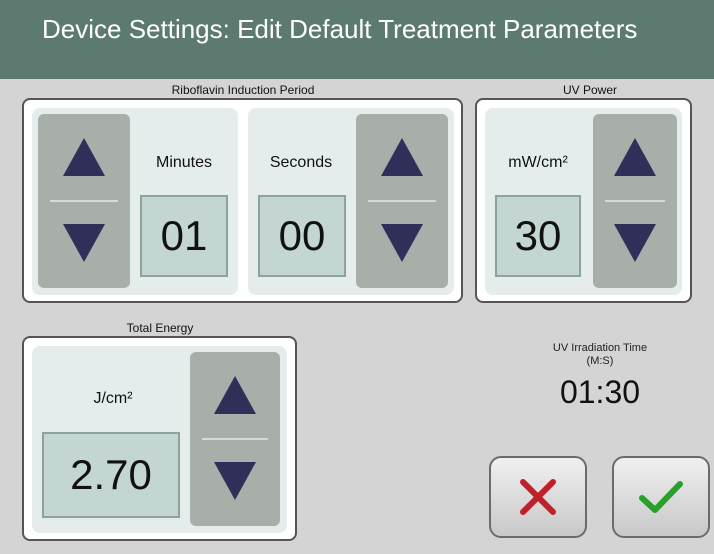  Describe the element at coordinates (402, 243) in the screenshot. I see `seconds-down-arrow-icon` at that location.